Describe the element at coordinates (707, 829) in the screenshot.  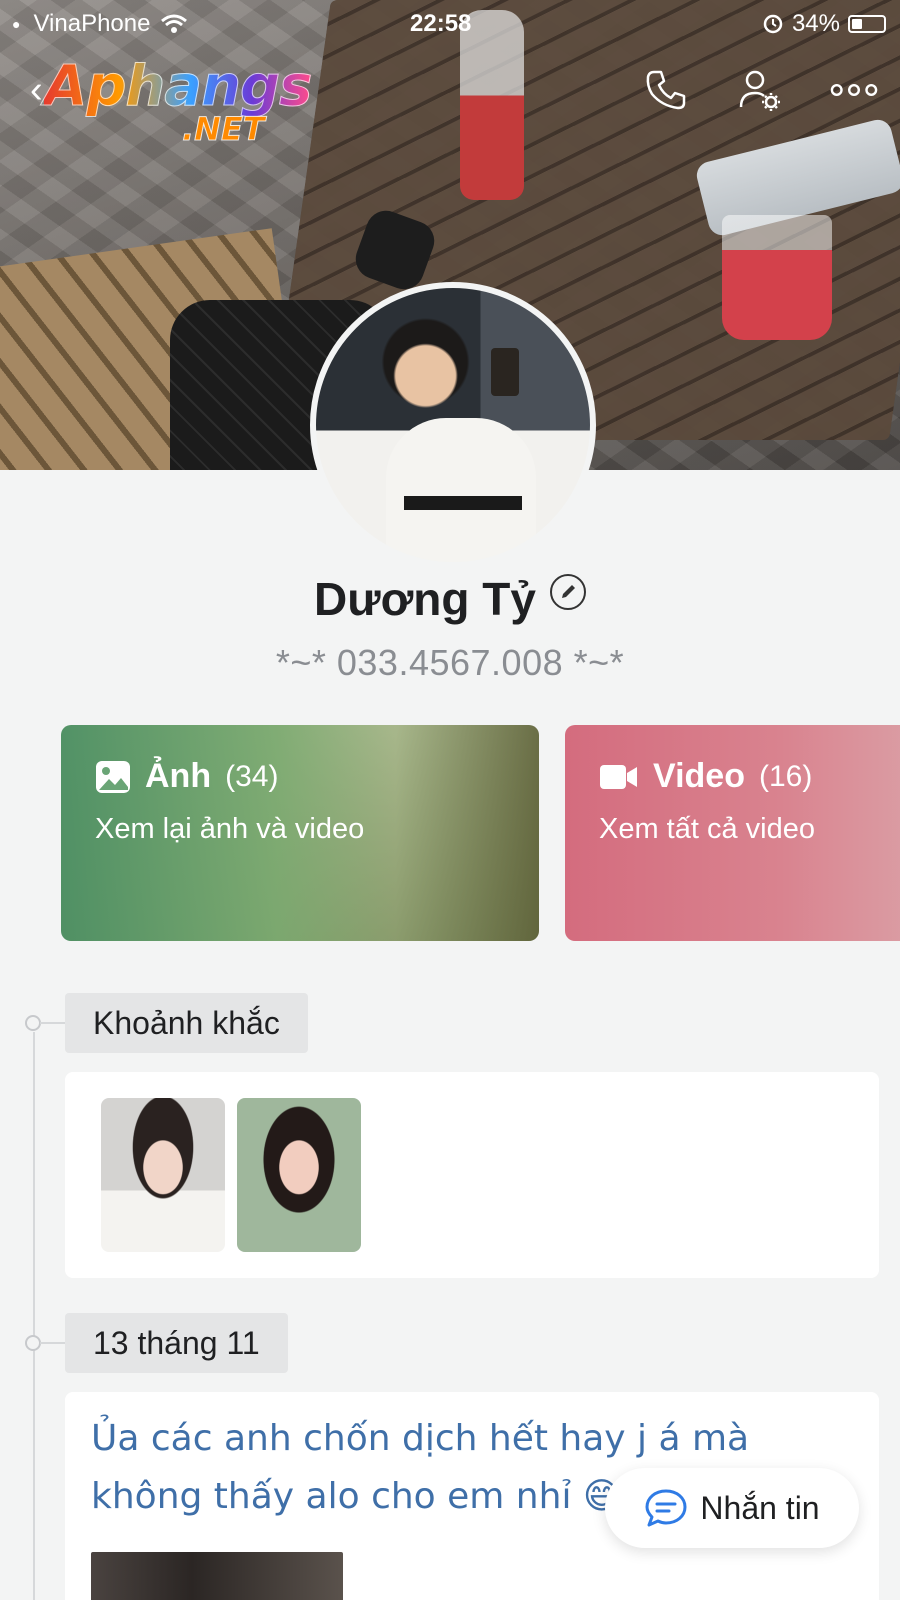
I see `videos-desc: Xem tất cả video` at that location.